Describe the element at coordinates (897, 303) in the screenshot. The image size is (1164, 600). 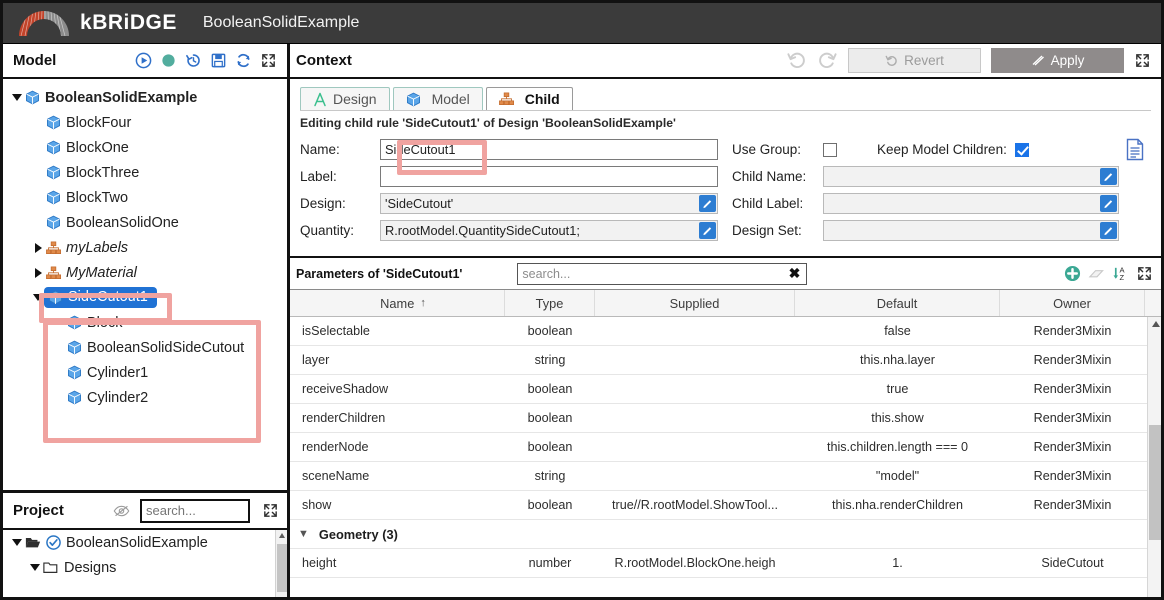
I see `column-header-default: Default` at that location.